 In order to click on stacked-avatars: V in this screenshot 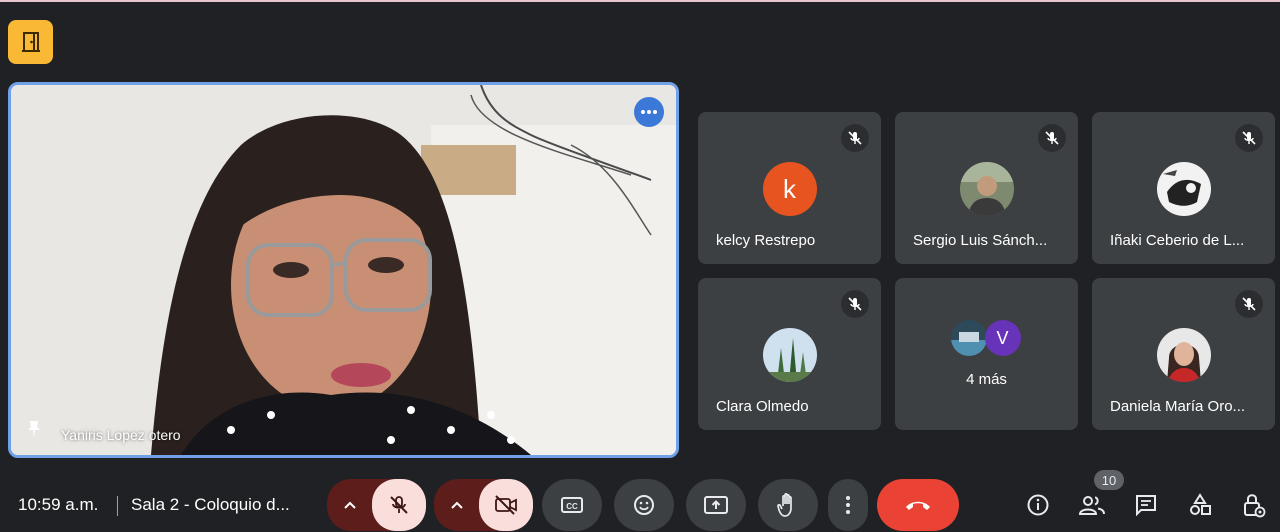, I will do `click(988, 338)`.